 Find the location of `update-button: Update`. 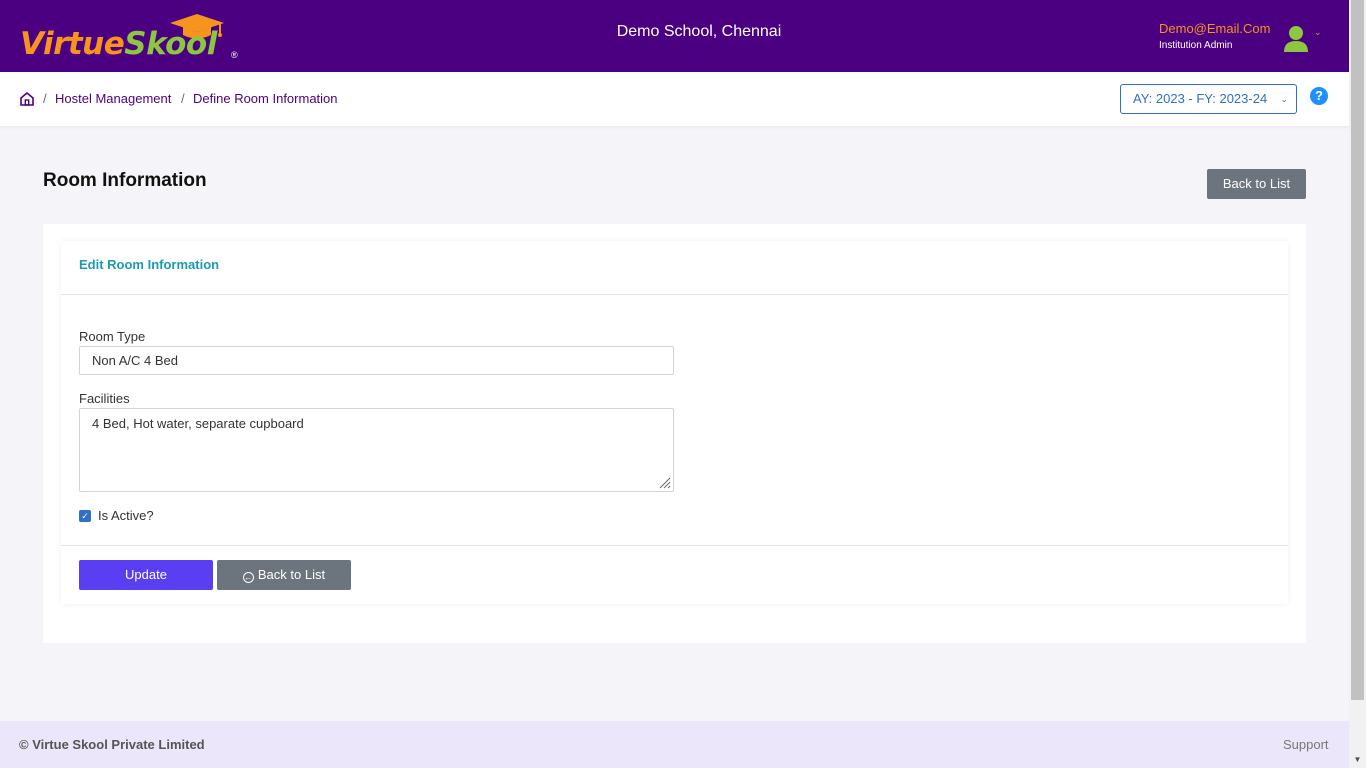

update-button: Update is located at coordinates (146, 575).